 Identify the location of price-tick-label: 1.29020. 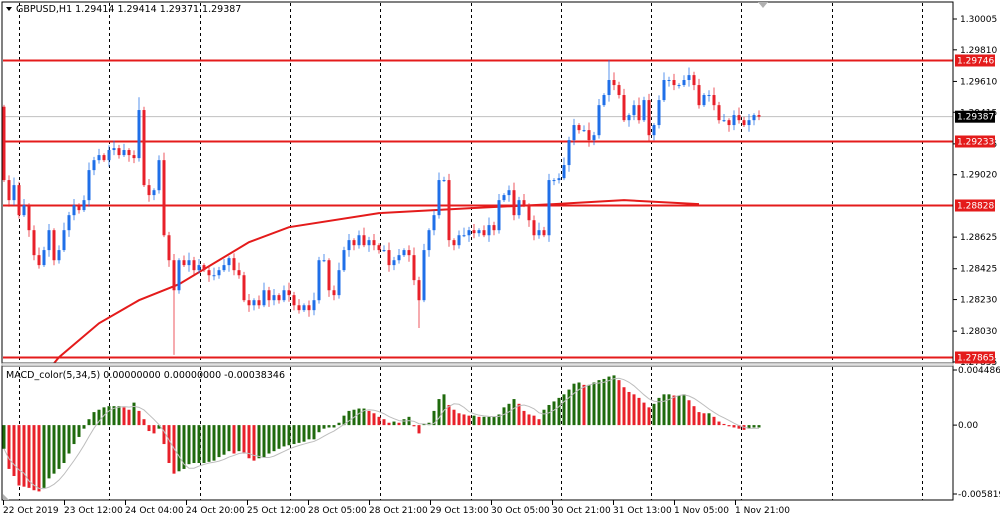
(978, 176).